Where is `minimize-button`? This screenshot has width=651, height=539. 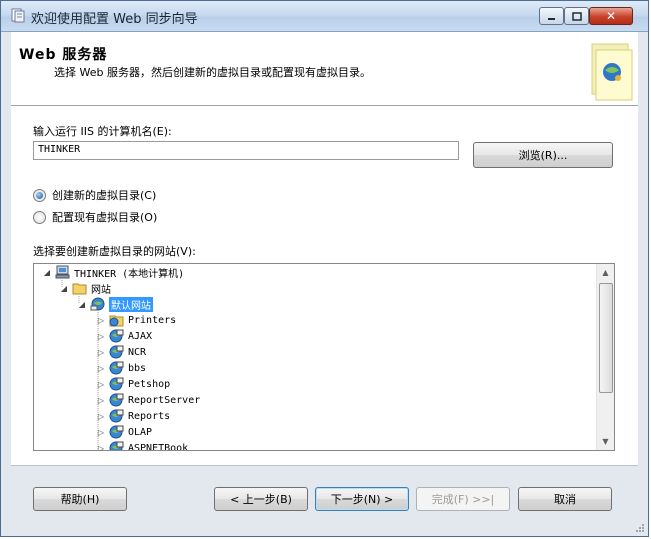
minimize-button is located at coordinates (551, 16).